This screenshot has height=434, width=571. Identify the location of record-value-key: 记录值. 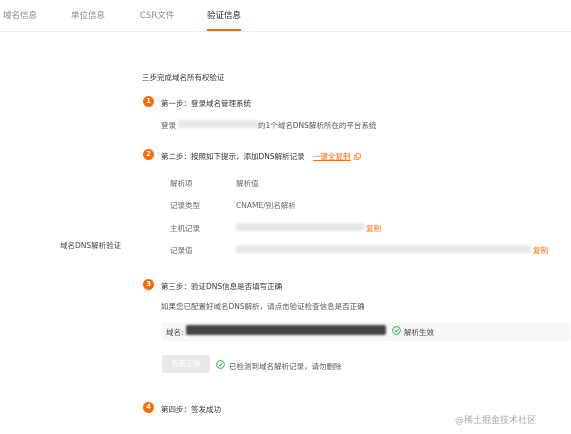
(181, 250).